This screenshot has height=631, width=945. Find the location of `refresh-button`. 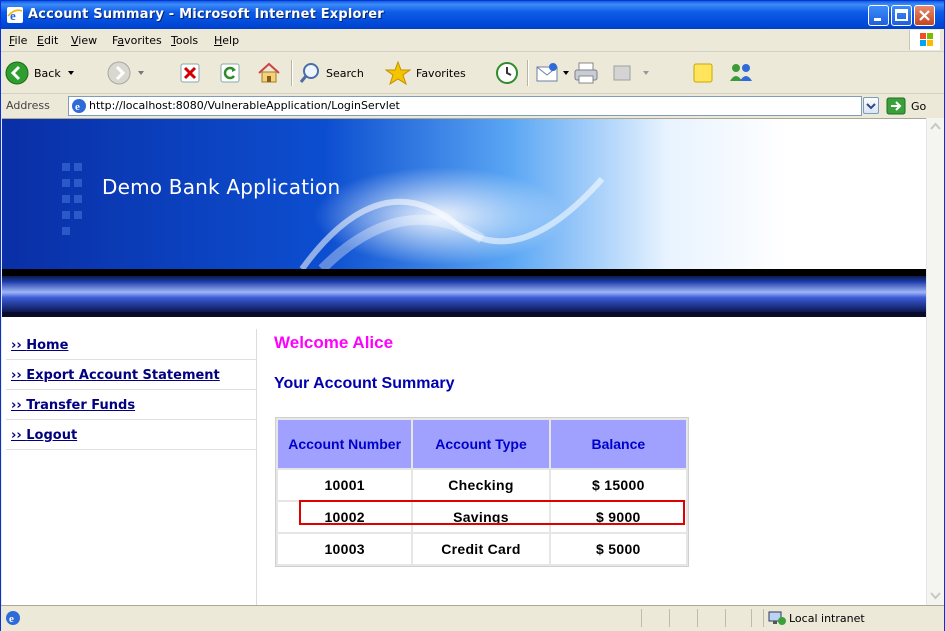

refresh-button is located at coordinates (230, 73).